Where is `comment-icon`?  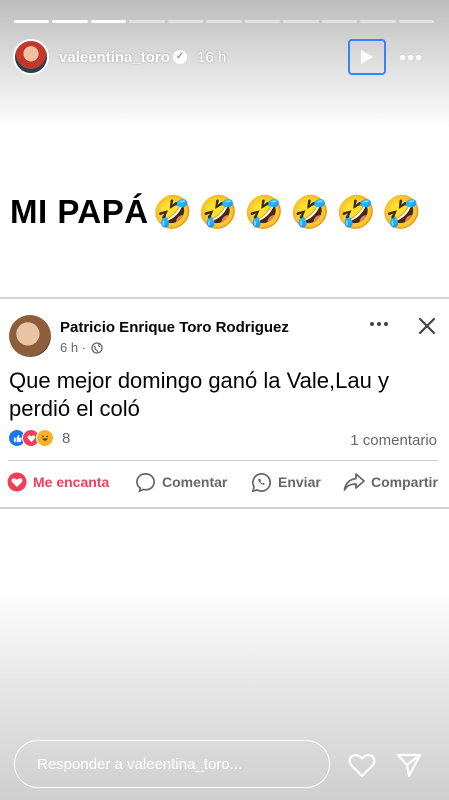 comment-icon is located at coordinates (145, 482).